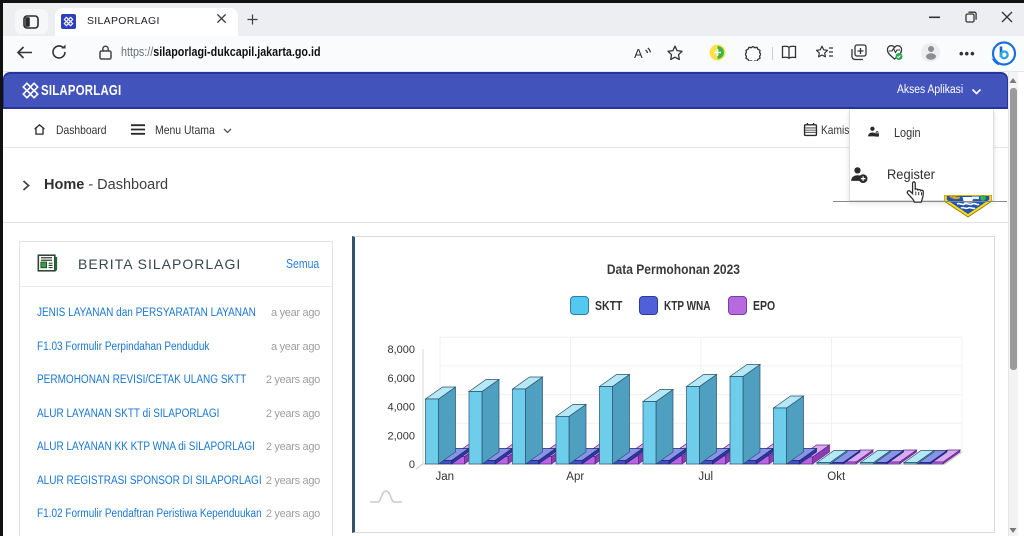  Describe the element at coordinates (444, 477) in the screenshot. I see `svg-text: Jan` at that location.